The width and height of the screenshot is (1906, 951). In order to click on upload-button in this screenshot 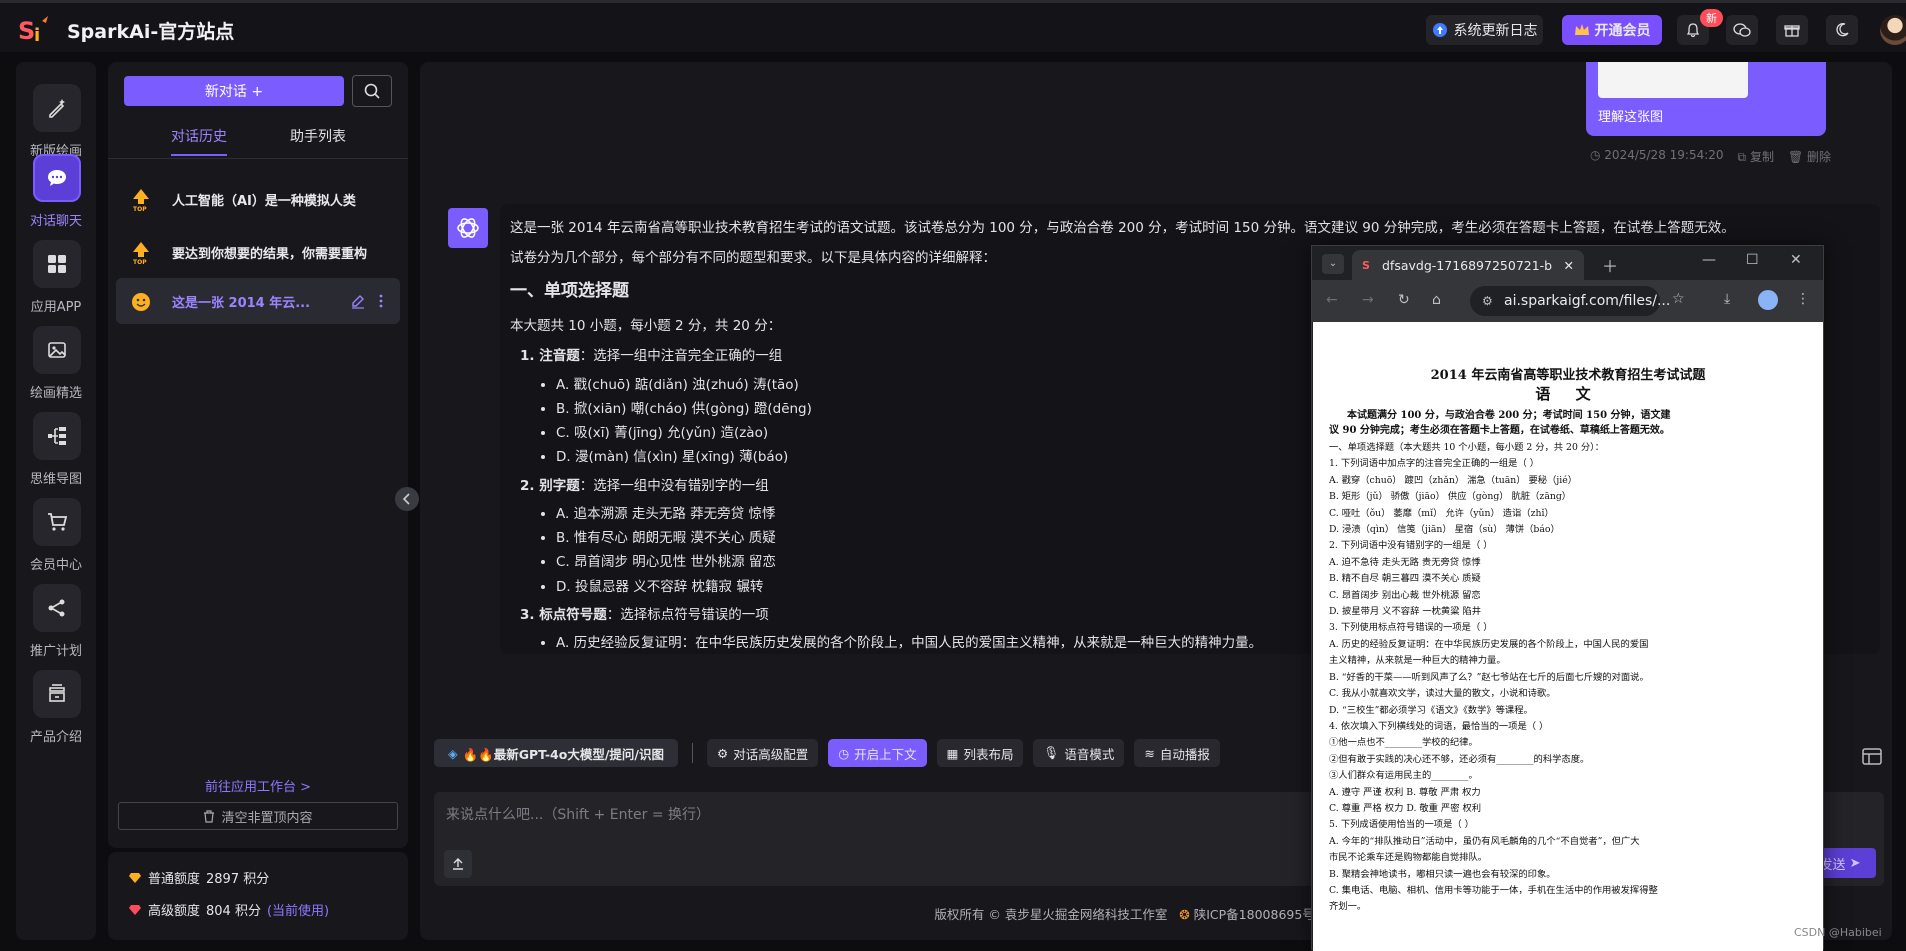, I will do `click(458, 864)`.